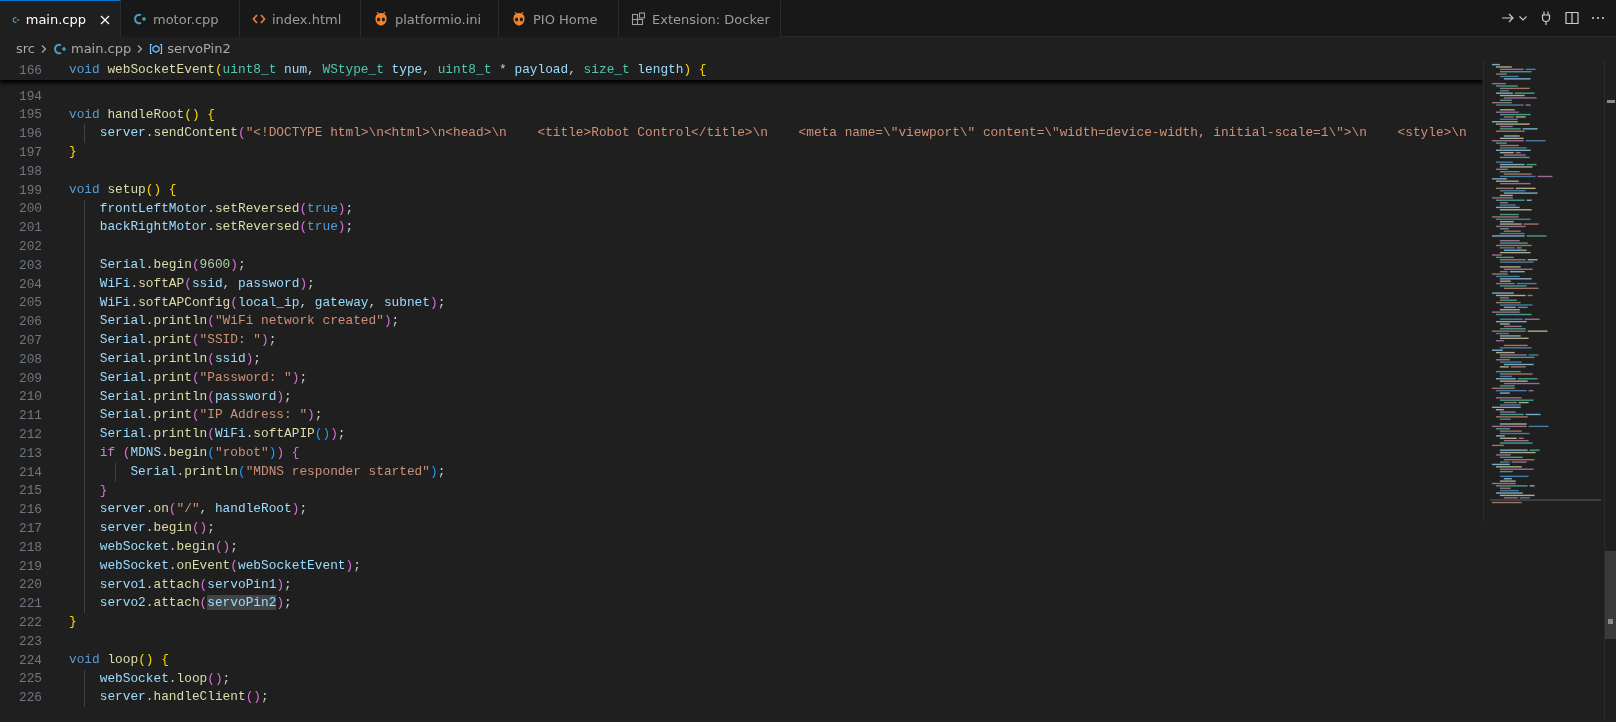 The width and height of the screenshot is (1616, 722). What do you see at coordinates (29, 284) in the screenshot?
I see `line-number: 204` at bounding box center [29, 284].